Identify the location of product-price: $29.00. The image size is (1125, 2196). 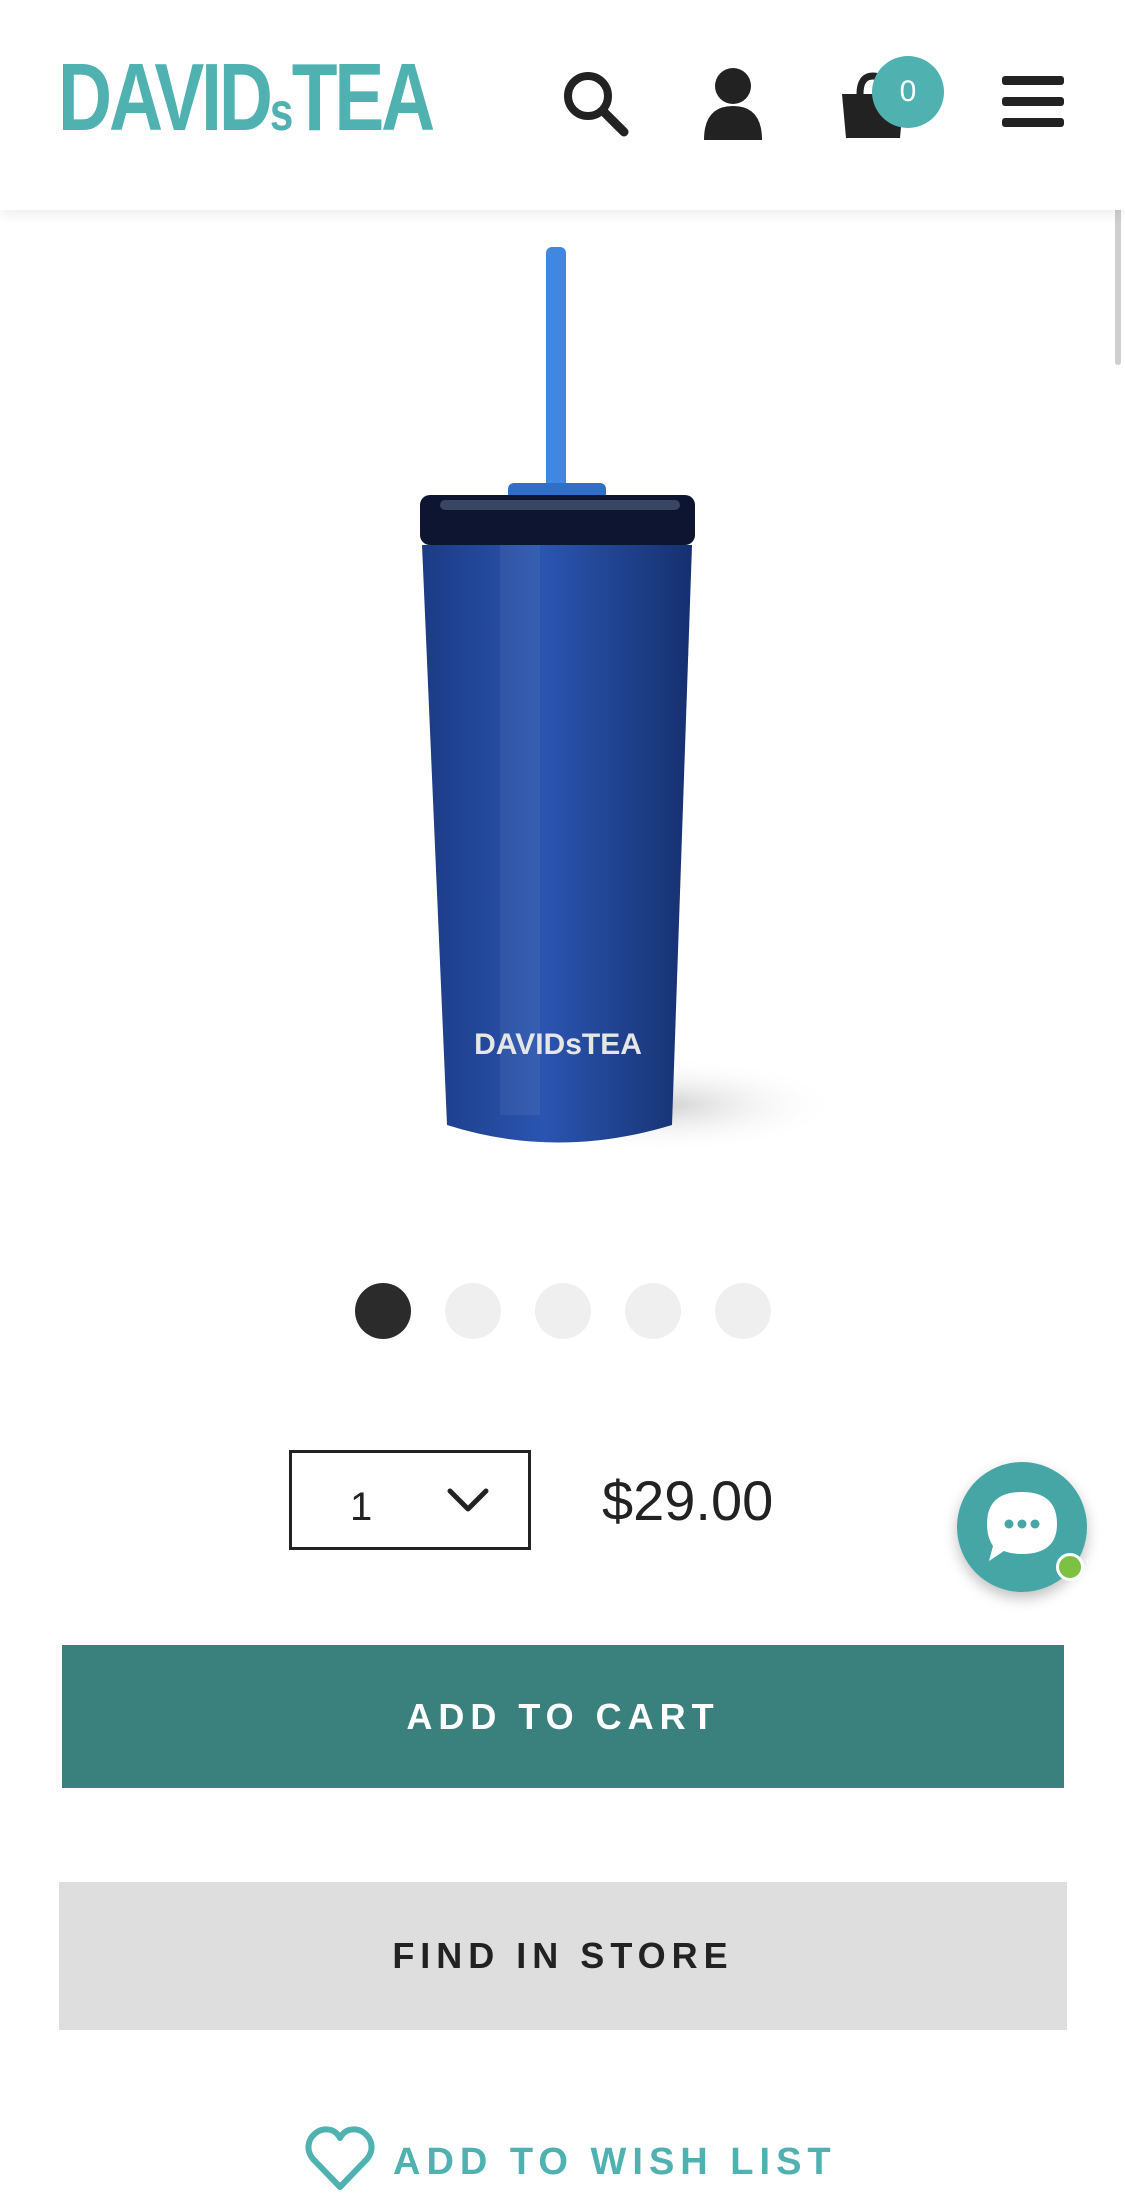
(688, 1500).